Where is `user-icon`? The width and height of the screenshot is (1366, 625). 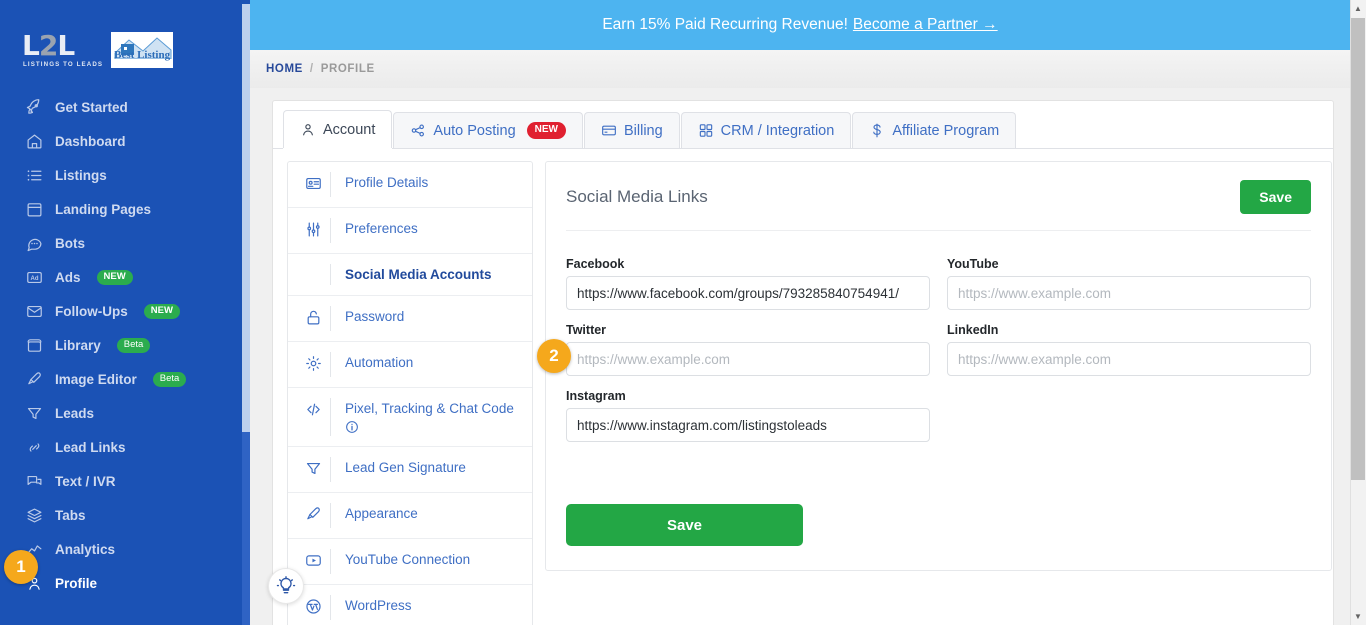
user-icon is located at coordinates (308, 130).